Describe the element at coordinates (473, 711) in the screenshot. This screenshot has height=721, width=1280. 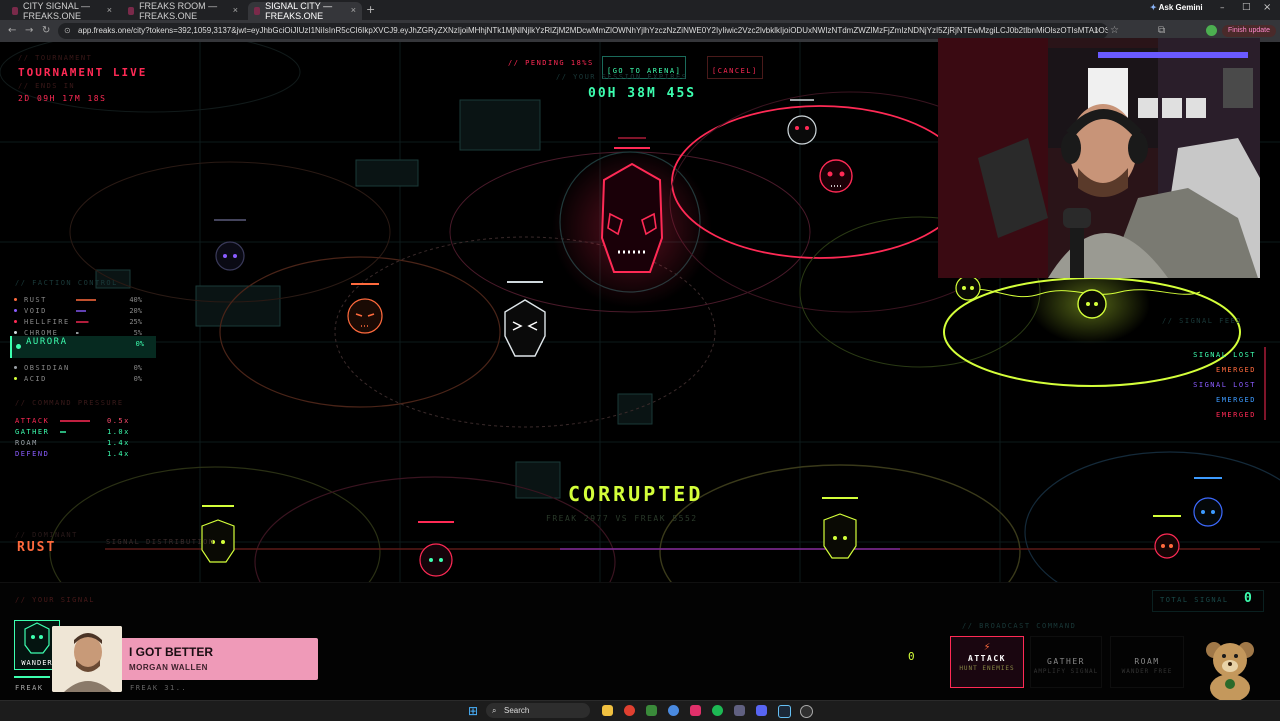
I see `start-icon: ⊞` at that location.